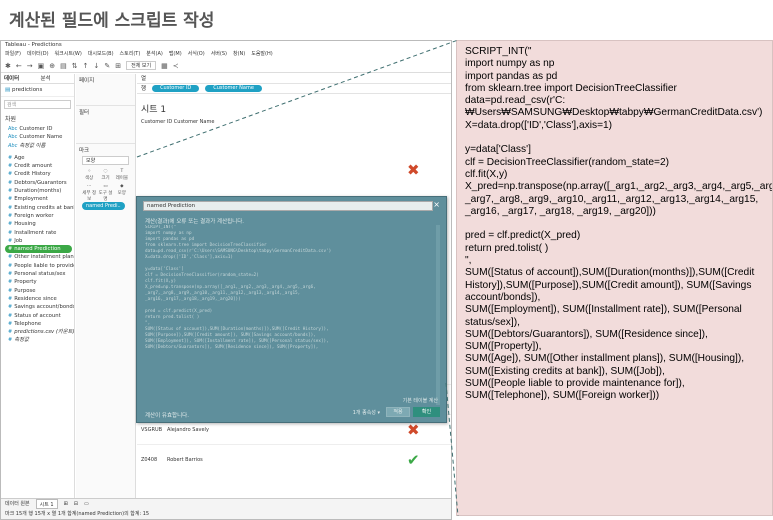 The image size is (773, 520). I want to click on tab-data: 데이터, so click(19, 78).